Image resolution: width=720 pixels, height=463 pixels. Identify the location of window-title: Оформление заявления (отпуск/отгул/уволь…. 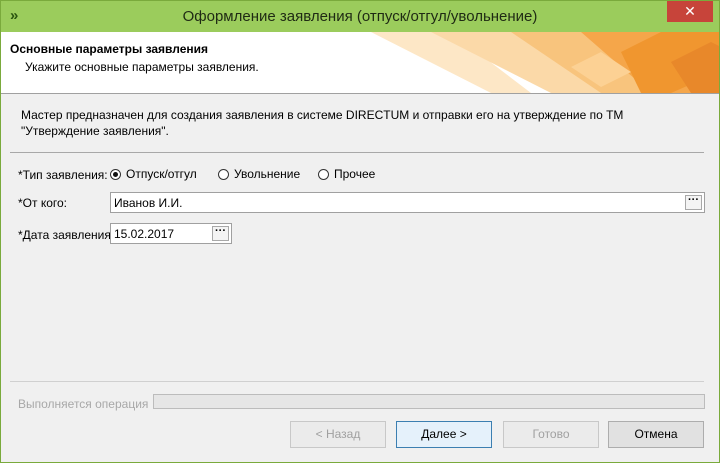
(360, 16).